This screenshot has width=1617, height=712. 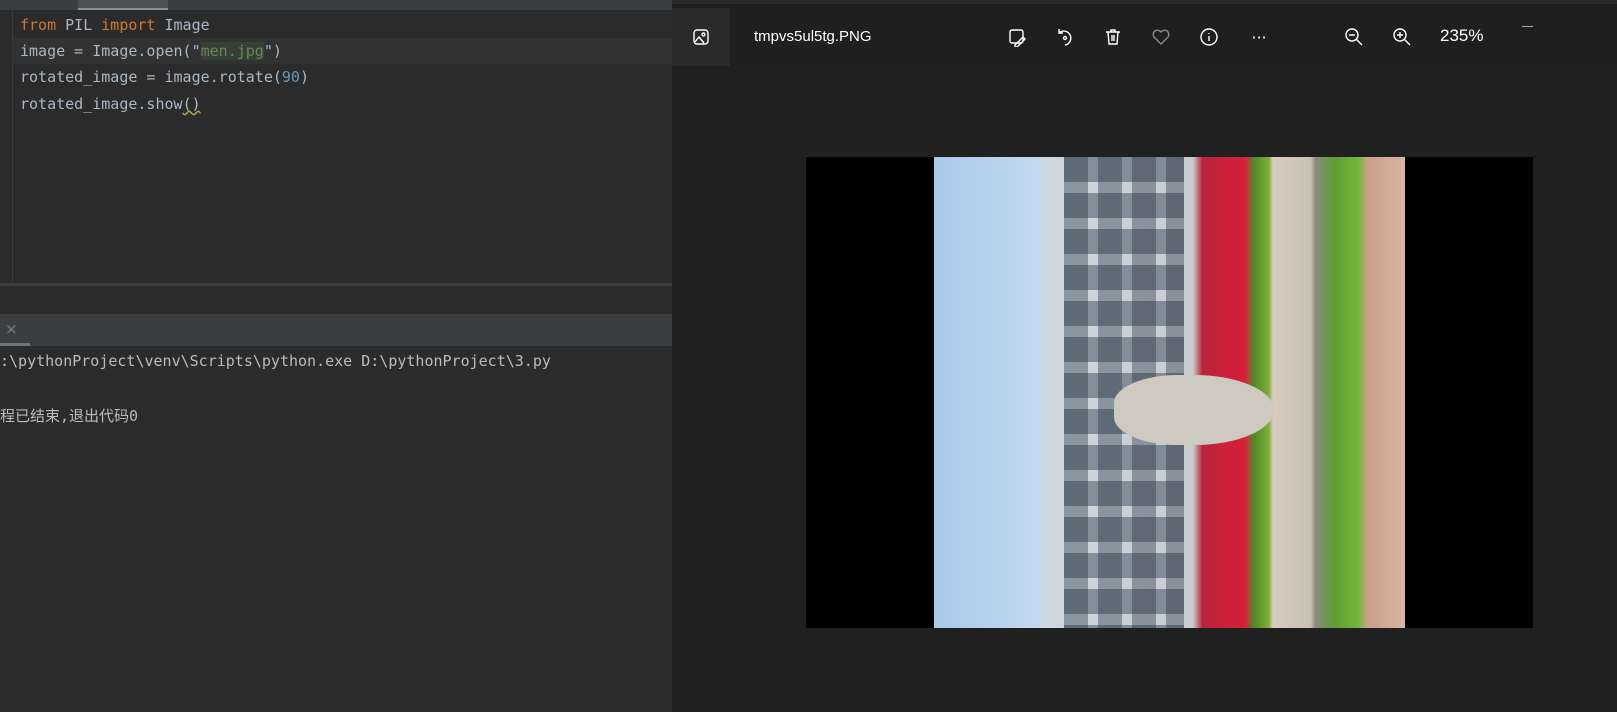 I want to click on code-line: from PIL import Image, so click(x=115, y=25).